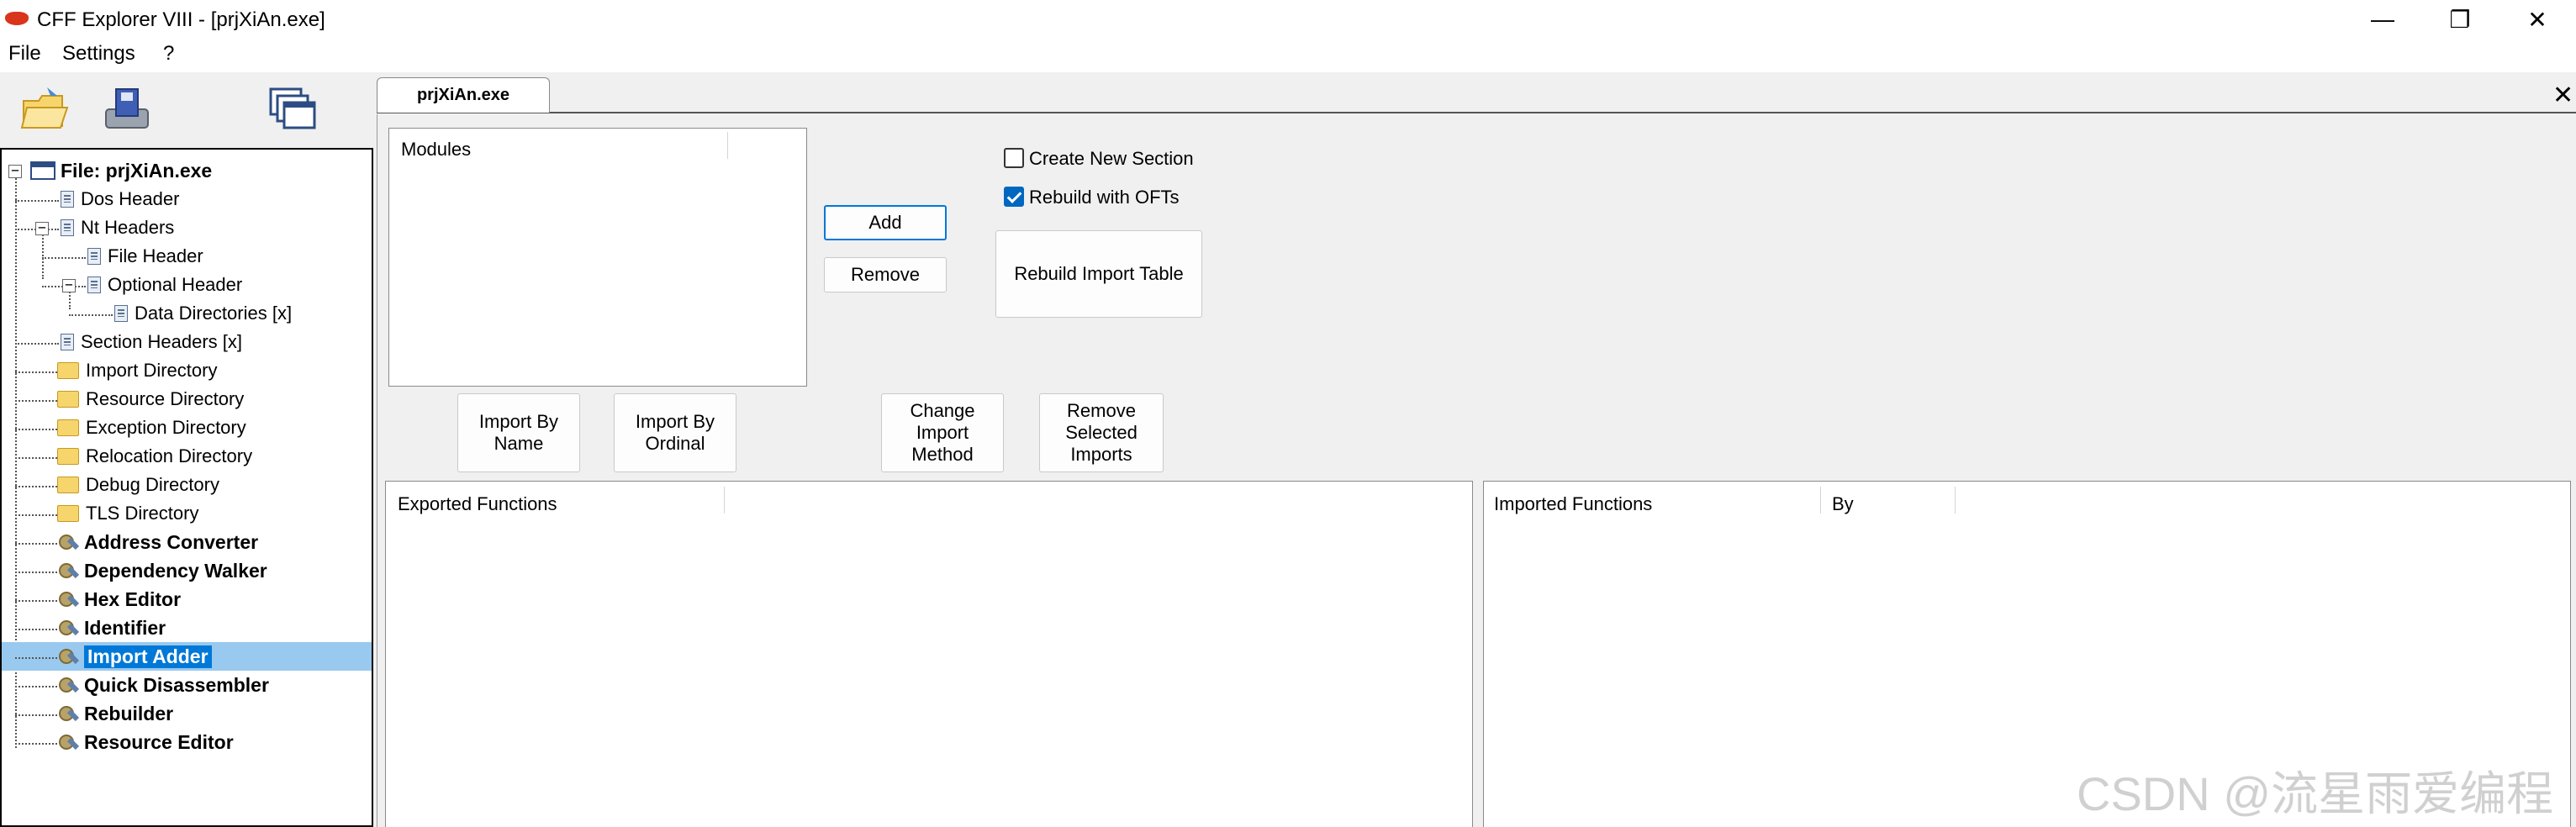 This screenshot has height=827, width=2576. I want to click on save-file-icon, so click(126, 110).